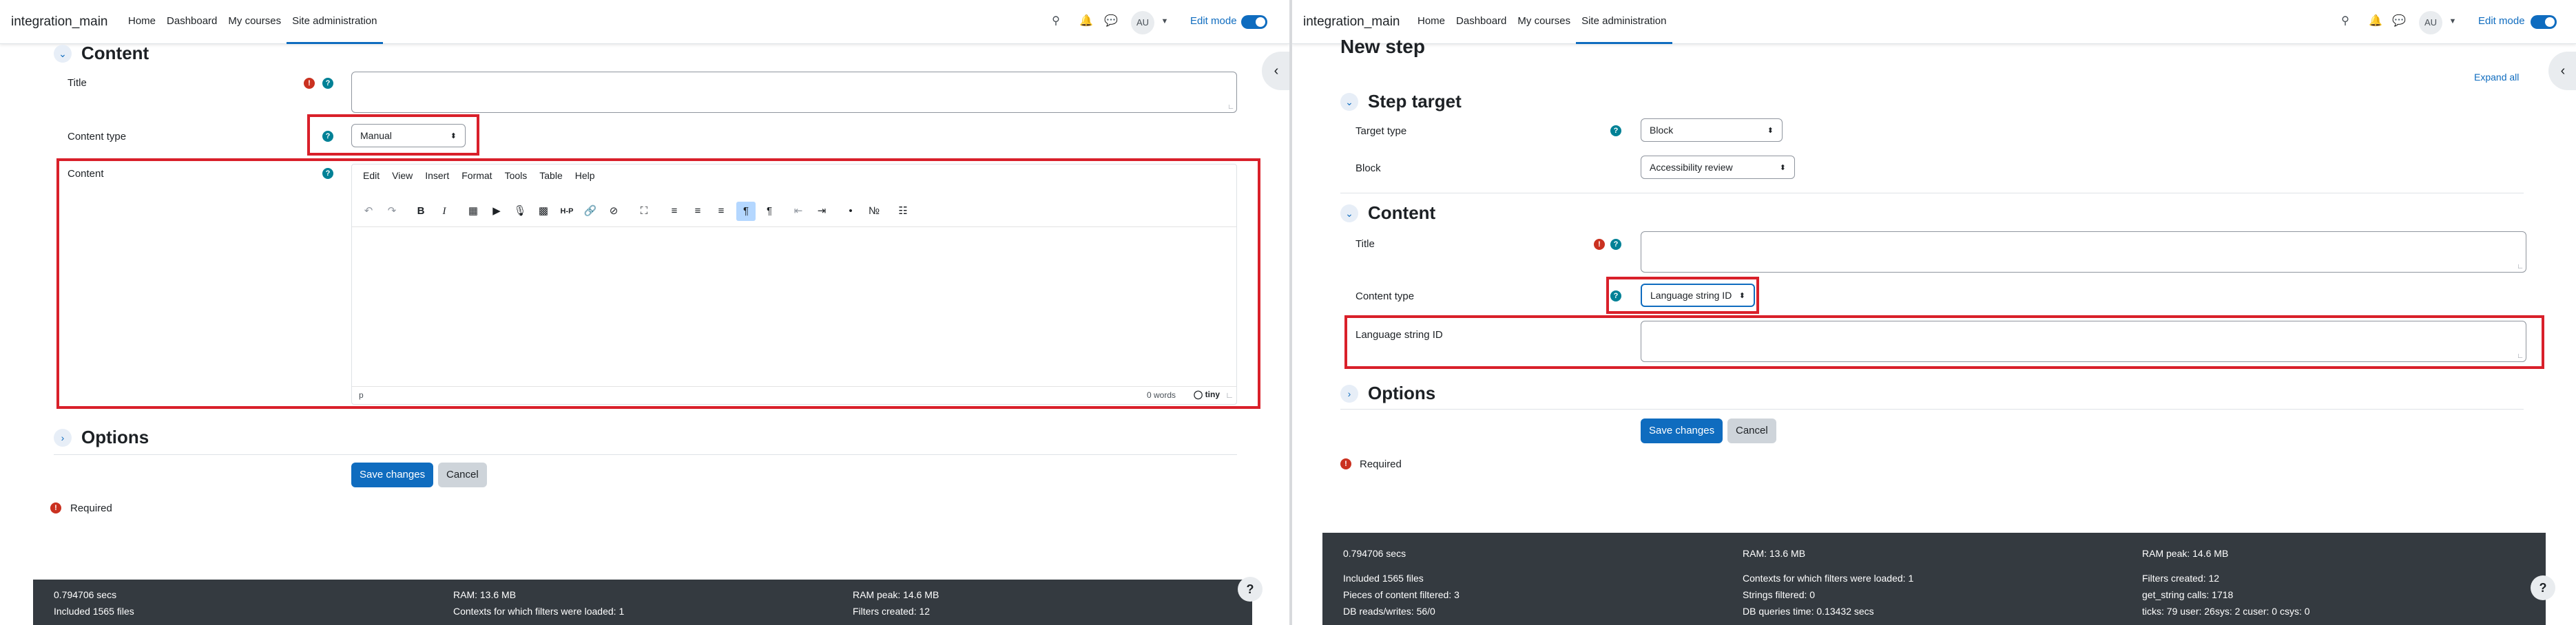 This screenshot has height=625, width=2576. Describe the element at coordinates (896, 602) in the screenshot. I see `footer-col-3: RAM peak: 14.6 MB Filters created: 12` at that location.